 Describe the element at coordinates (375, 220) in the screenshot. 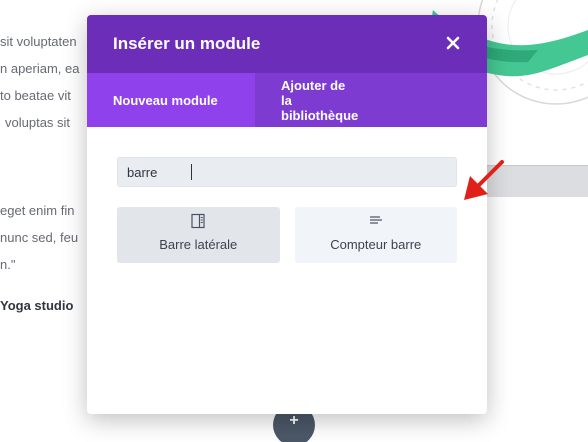

I see `bar-counter-icon` at that location.